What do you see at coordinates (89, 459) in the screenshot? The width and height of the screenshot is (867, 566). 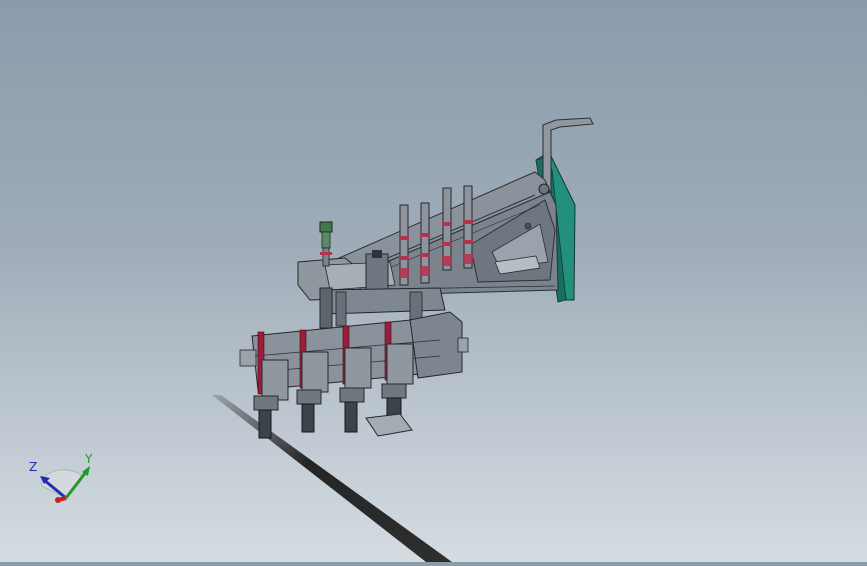 I see `axis-y-label: Y` at bounding box center [89, 459].